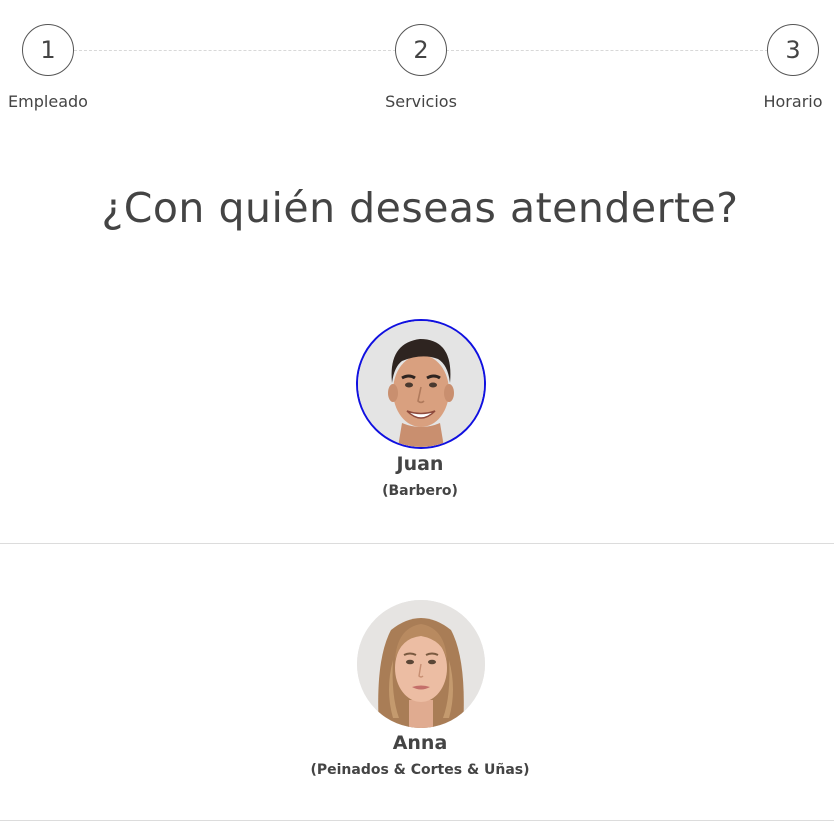 The width and height of the screenshot is (834, 834). I want to click on page-title: ¿Con quién deseas atenderte?, so click(420, 208).